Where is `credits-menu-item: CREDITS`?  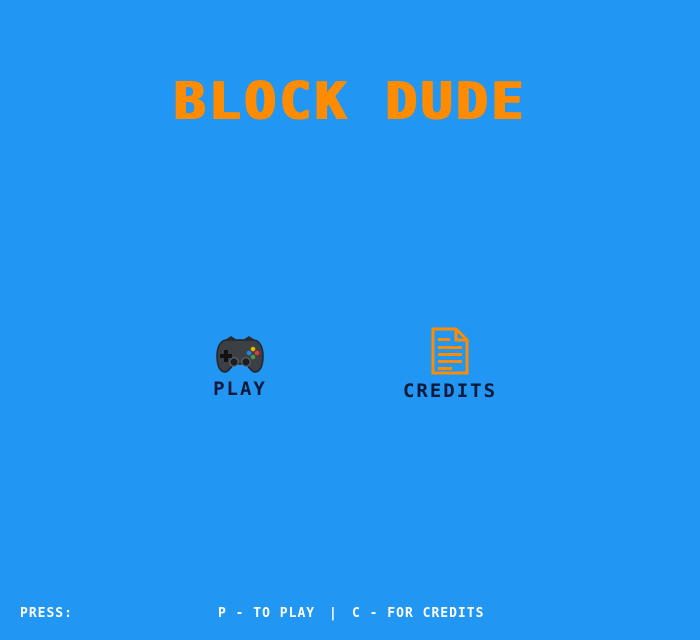
credits-menu-item: CREDITS is located at coordinates (450, 364).